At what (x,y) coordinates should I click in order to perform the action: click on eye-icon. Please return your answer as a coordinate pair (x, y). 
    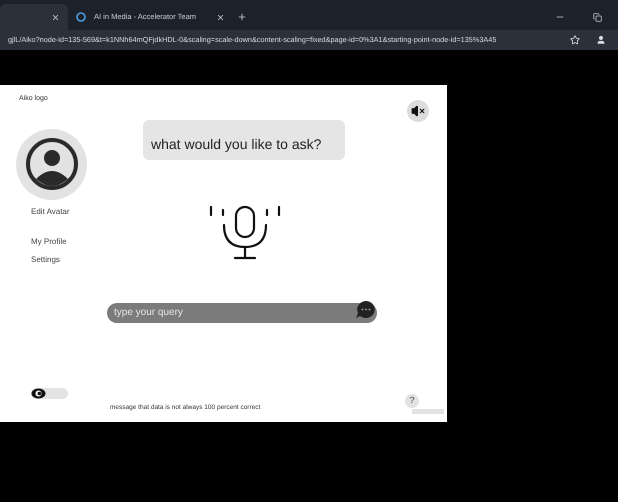
    Looking at the image, I should click on (38, 393).